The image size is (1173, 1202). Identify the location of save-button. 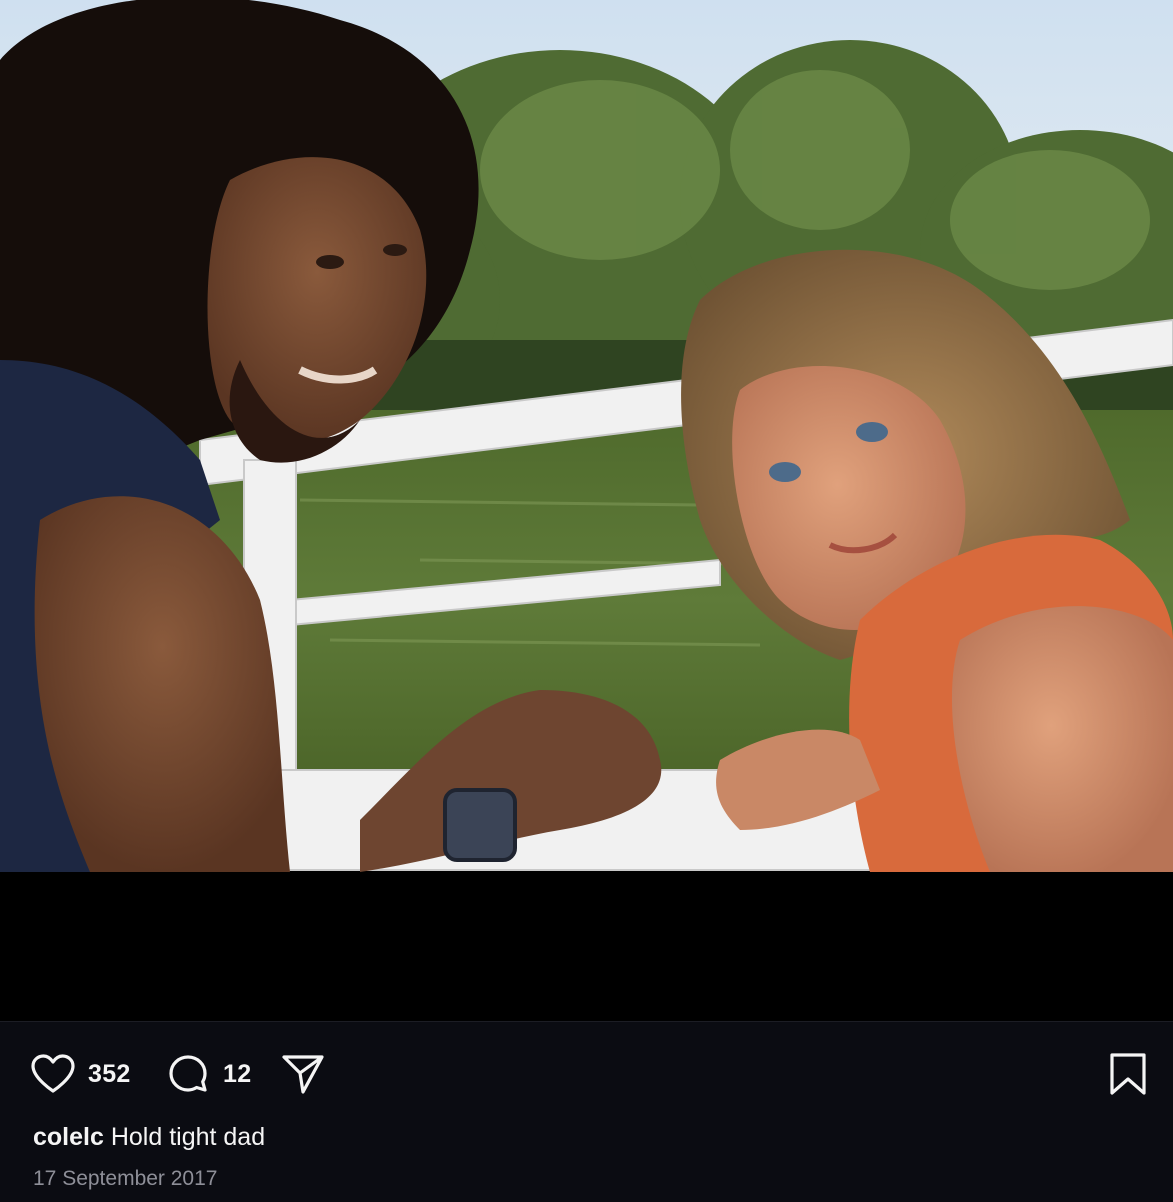
(1128, 1074).